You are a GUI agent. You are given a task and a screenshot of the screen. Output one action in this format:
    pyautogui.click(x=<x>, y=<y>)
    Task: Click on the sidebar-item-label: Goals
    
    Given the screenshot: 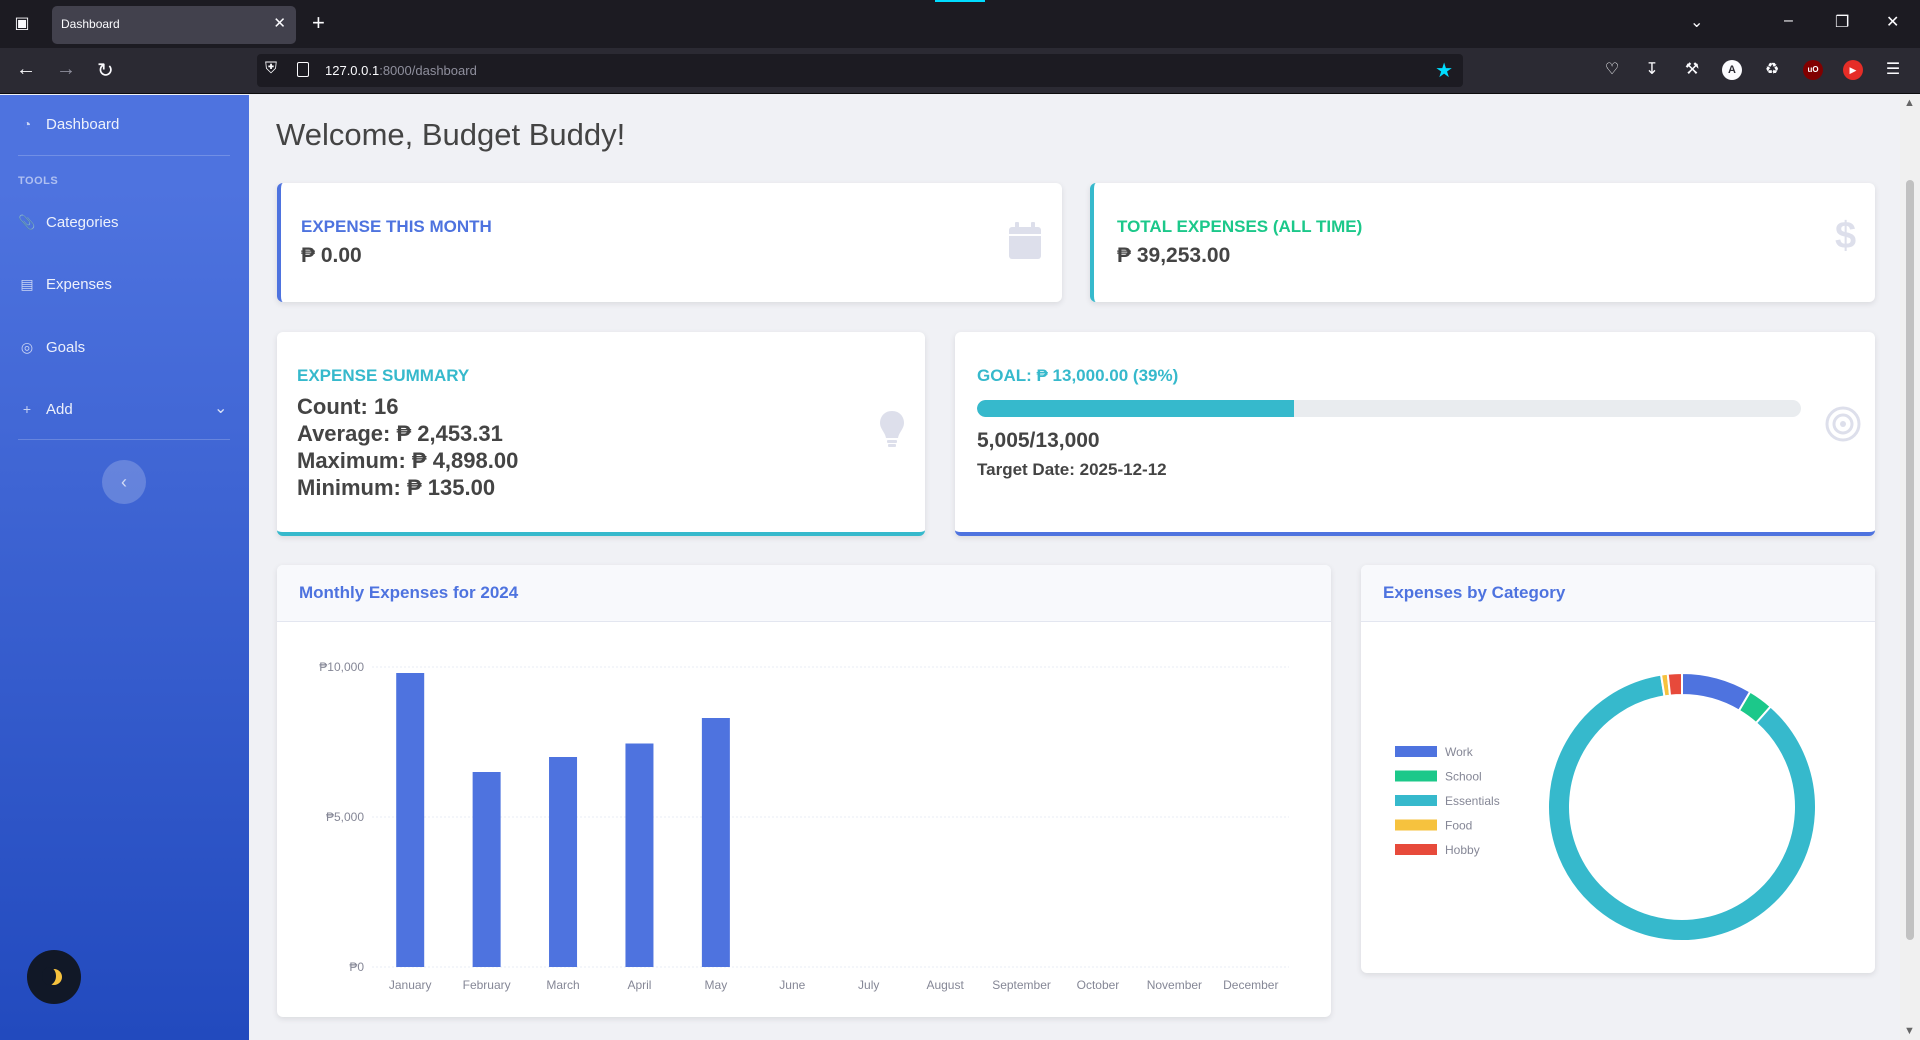 What is the action you would take?
    pyautogui.click(x=66, y=347)
    